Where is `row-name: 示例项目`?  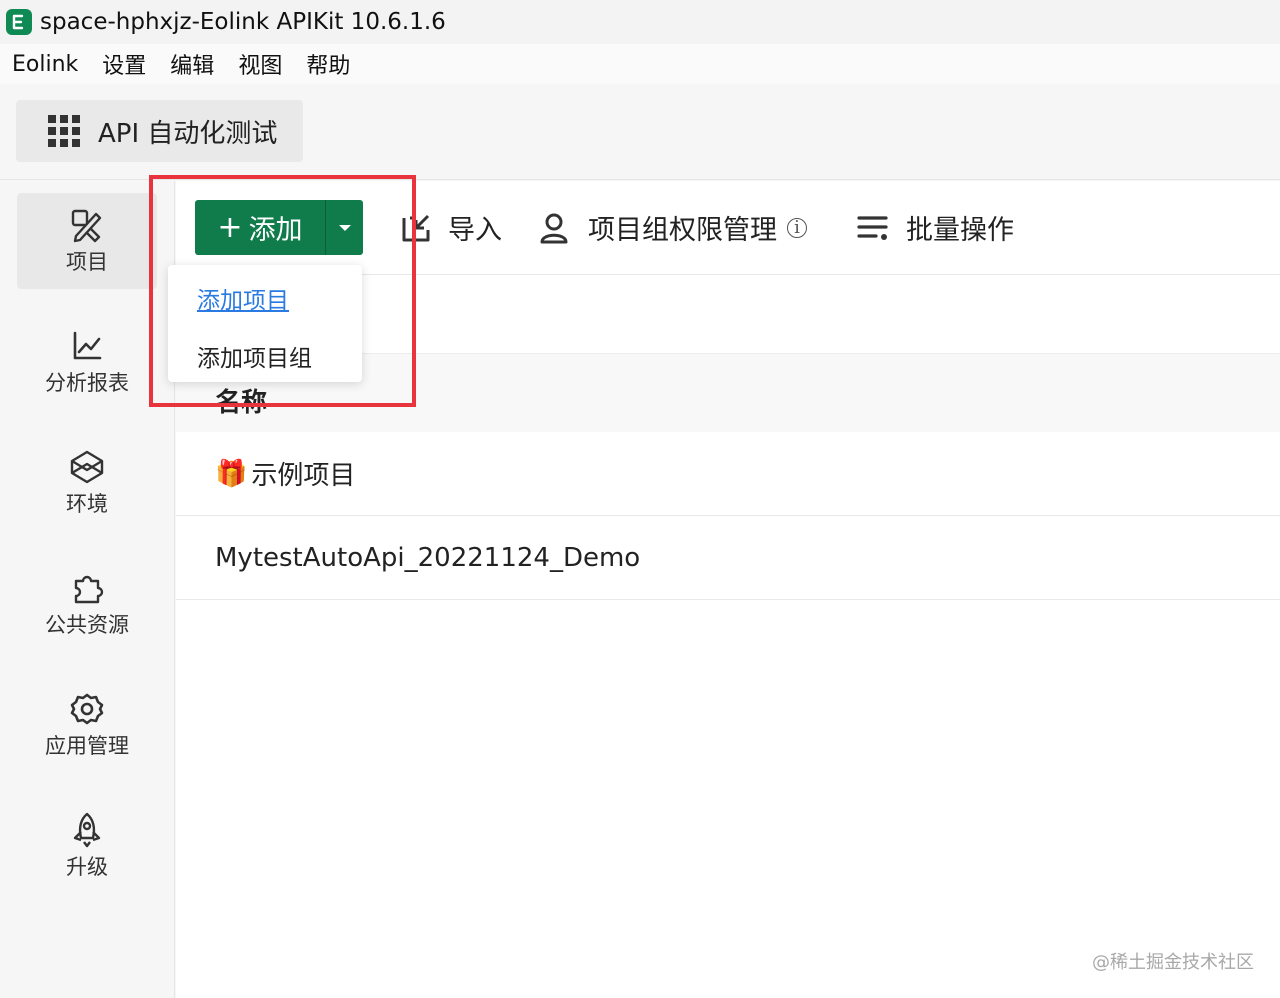
row-name: 示例项目 is located at coordinates (303, 476).